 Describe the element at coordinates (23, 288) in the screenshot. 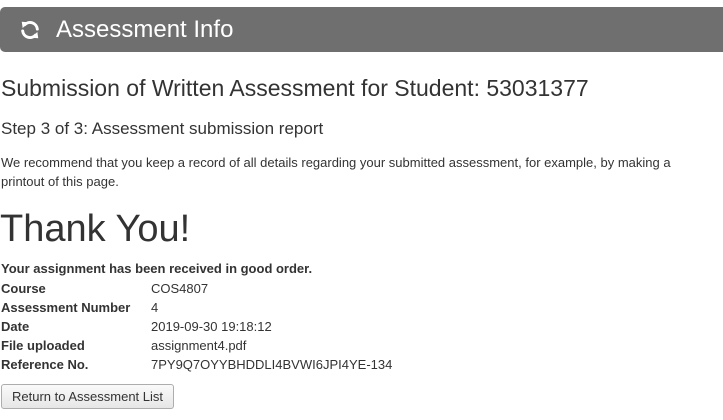

I see `detail-label: Course` at that location.